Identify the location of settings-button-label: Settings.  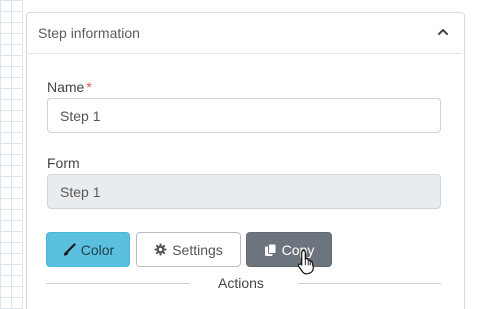
(197, 249).